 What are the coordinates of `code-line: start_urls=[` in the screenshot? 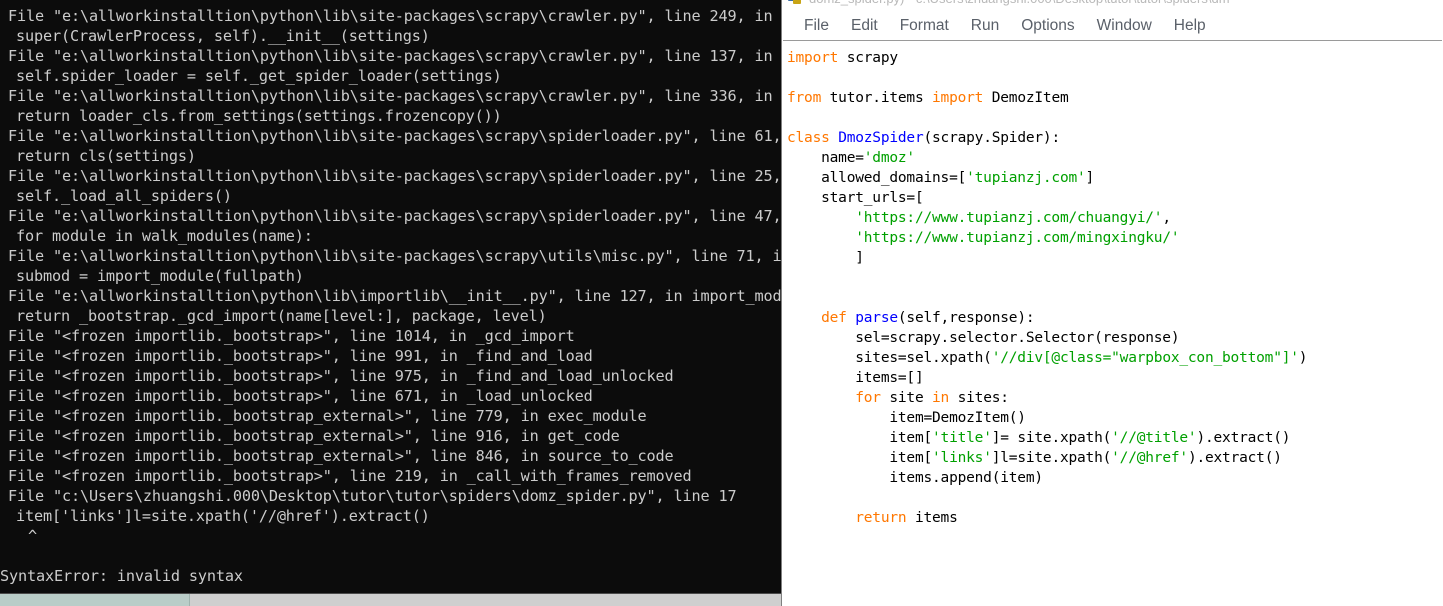 It's located at (1115, 198).